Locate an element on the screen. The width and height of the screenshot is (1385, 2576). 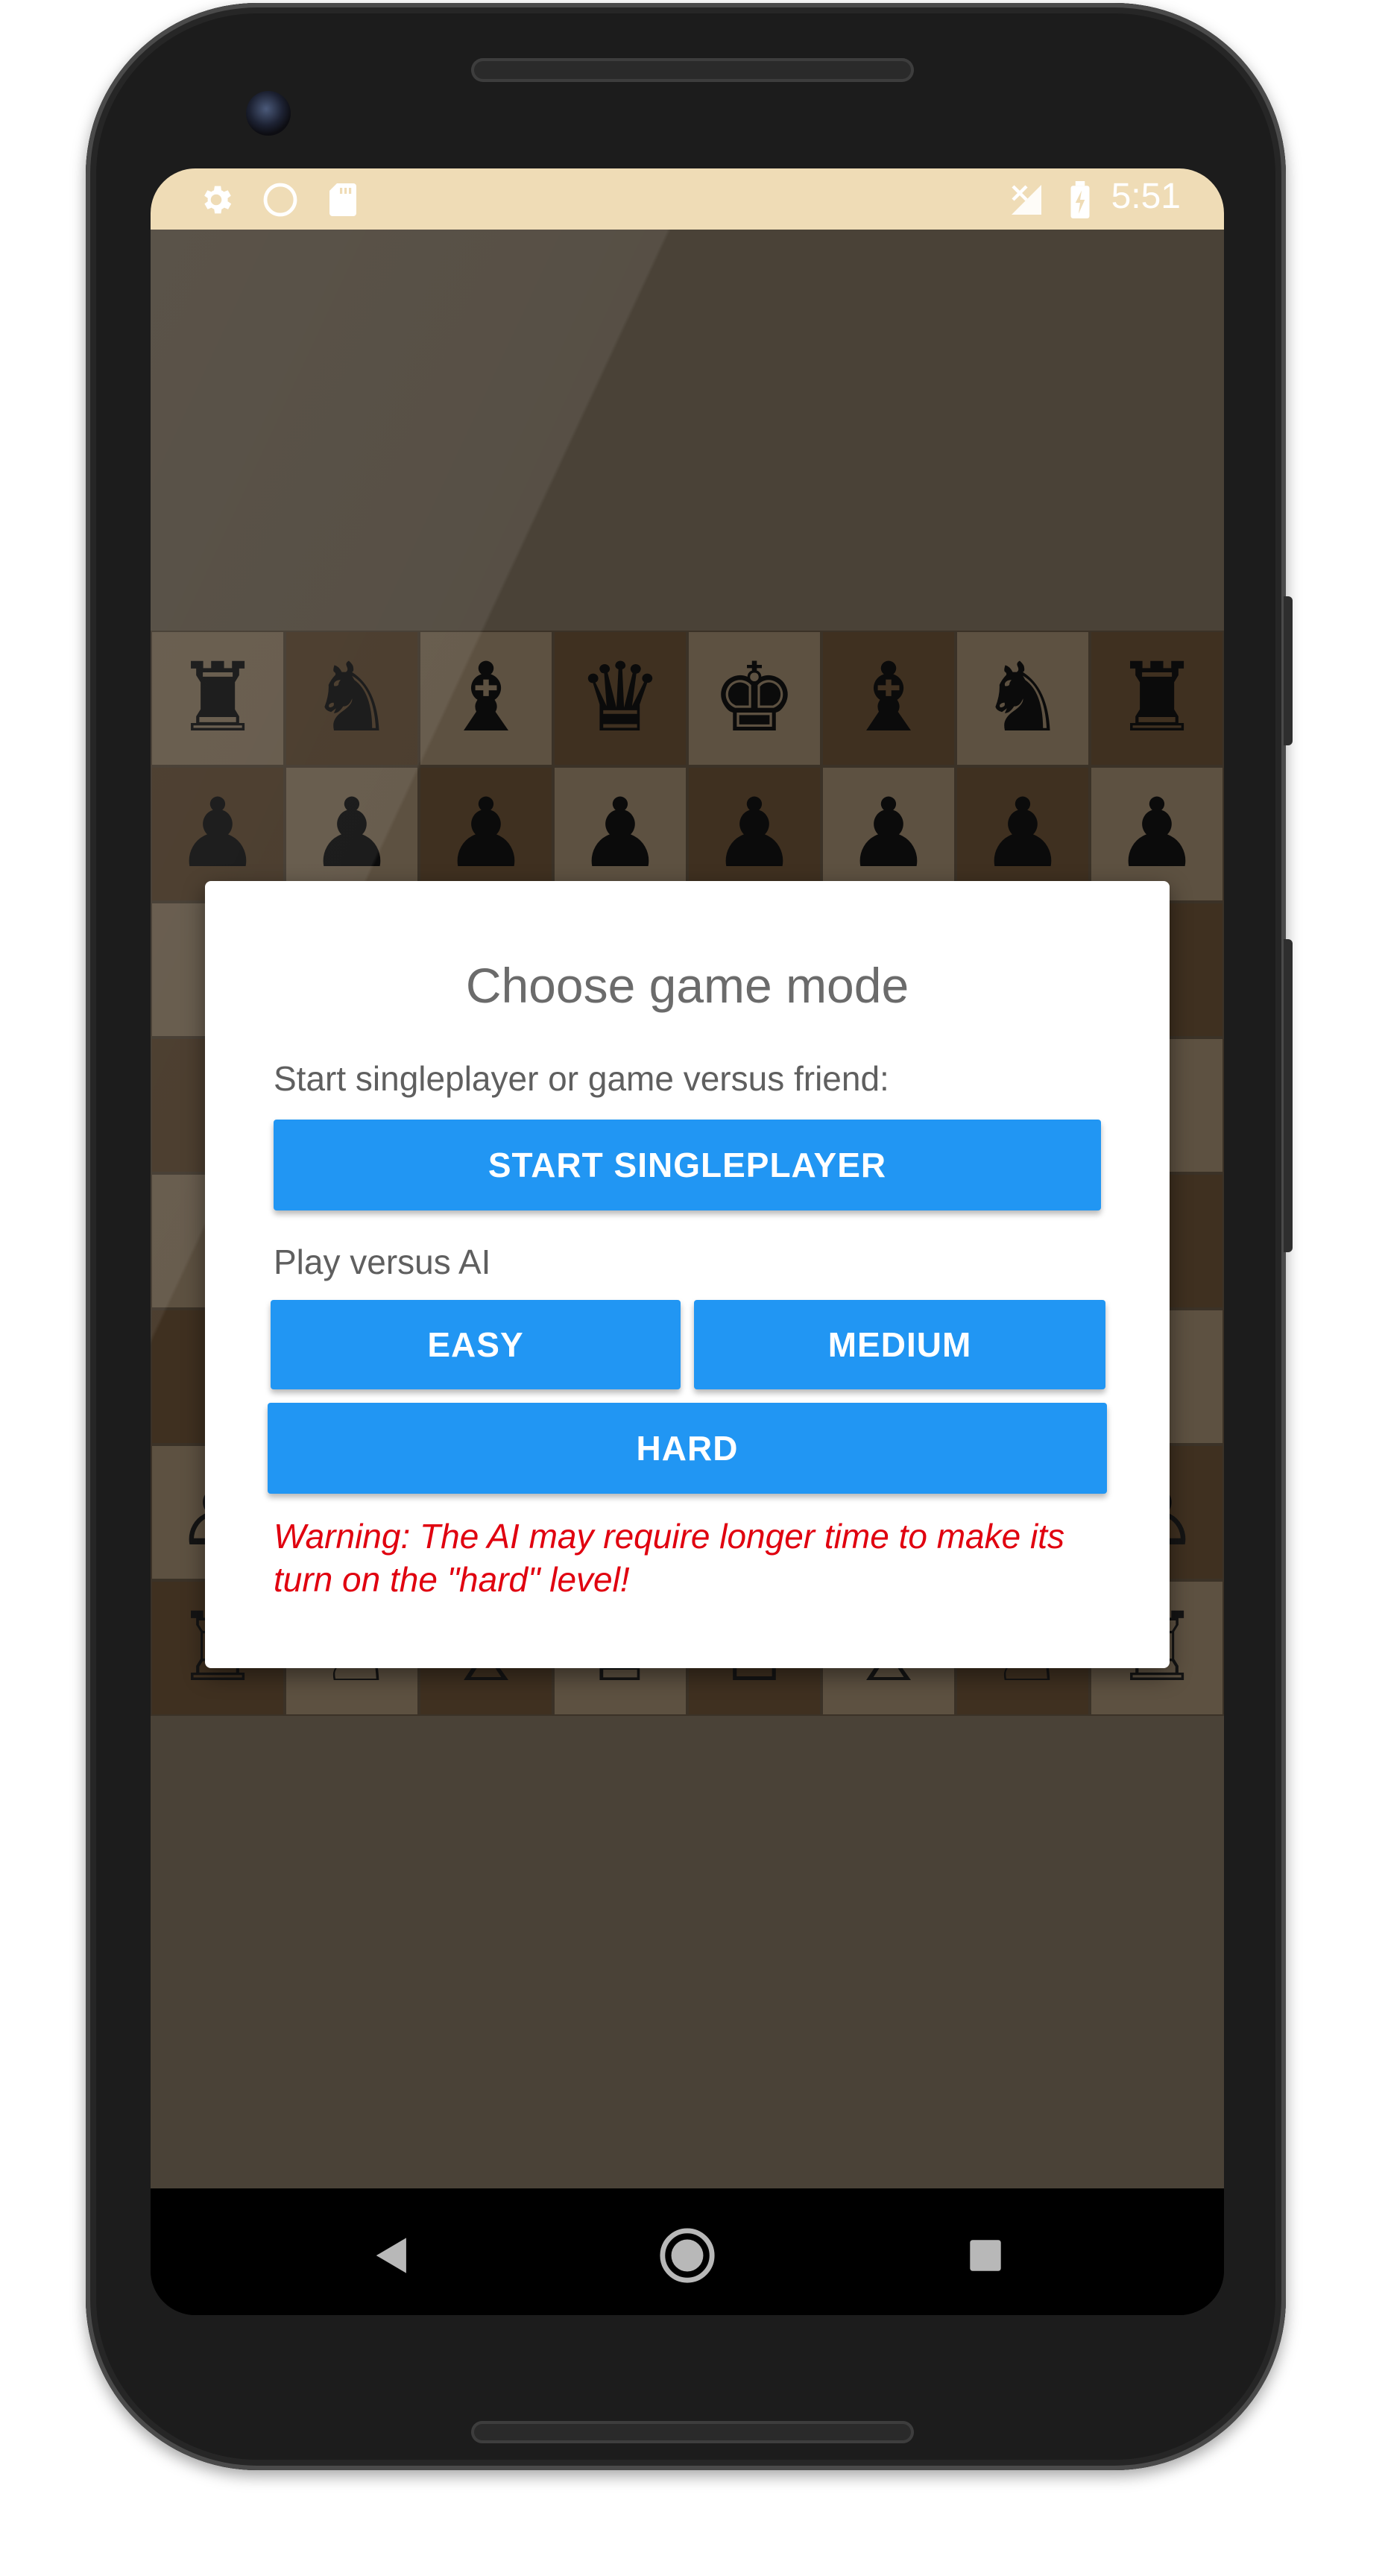
no-signal-icon is located at coordinates (1026, 199).